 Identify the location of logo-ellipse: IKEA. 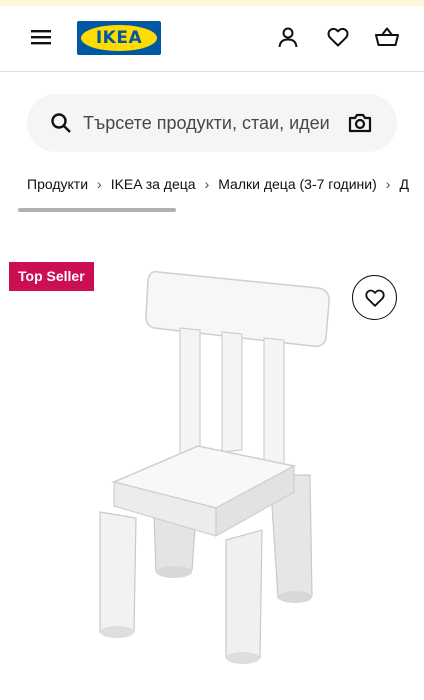
(119, 38).